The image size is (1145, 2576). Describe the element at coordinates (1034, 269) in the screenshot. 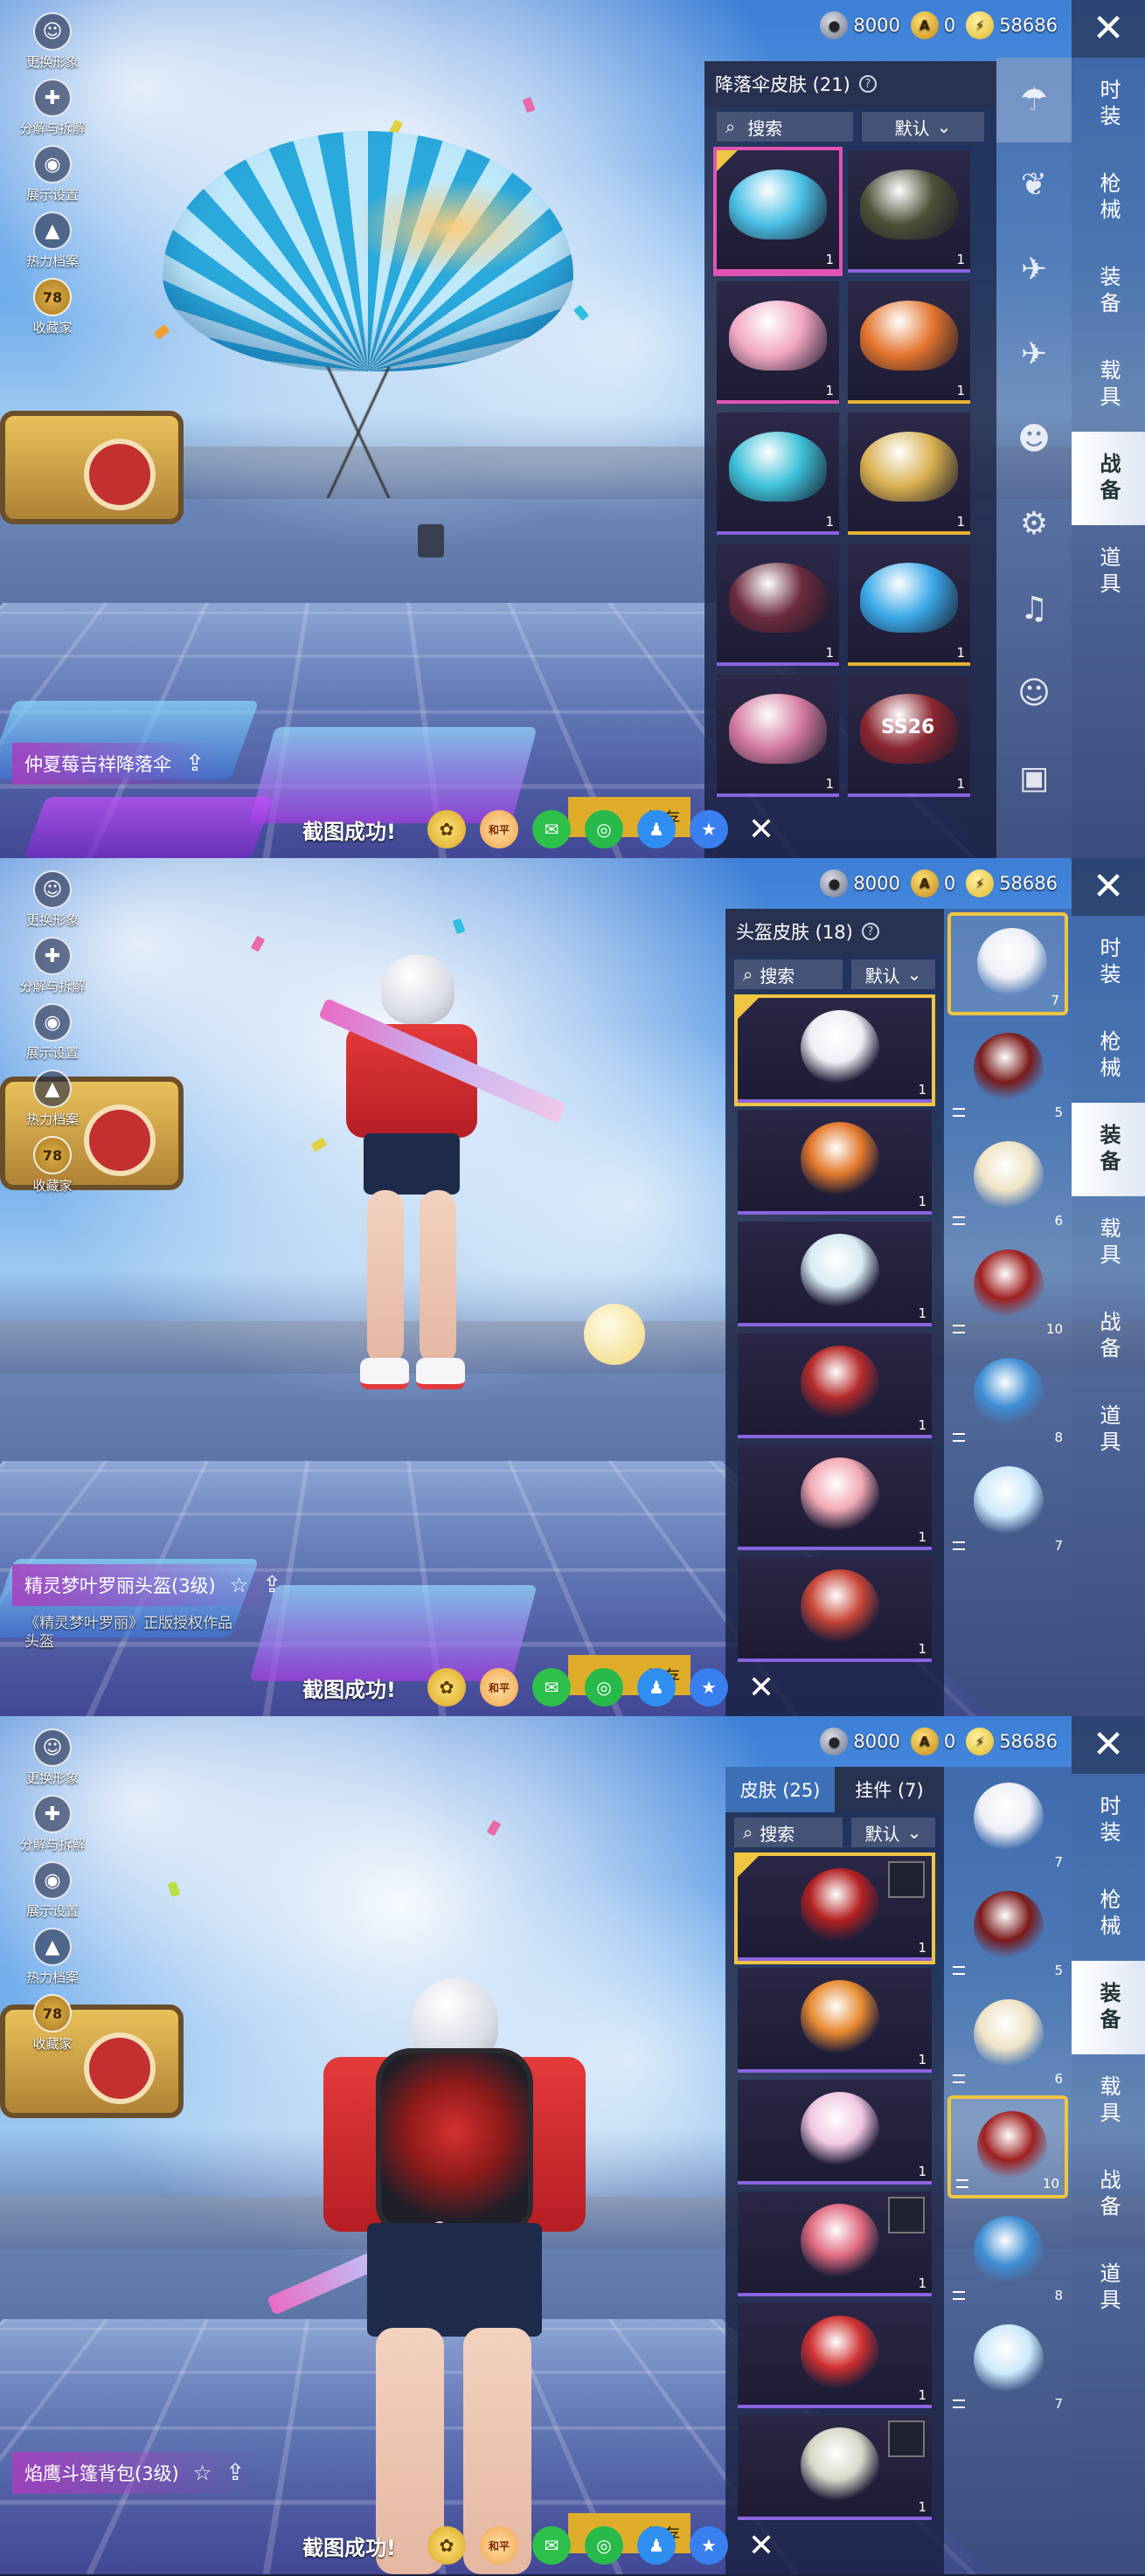

I see `glider-type-icon: ✈` at that location.